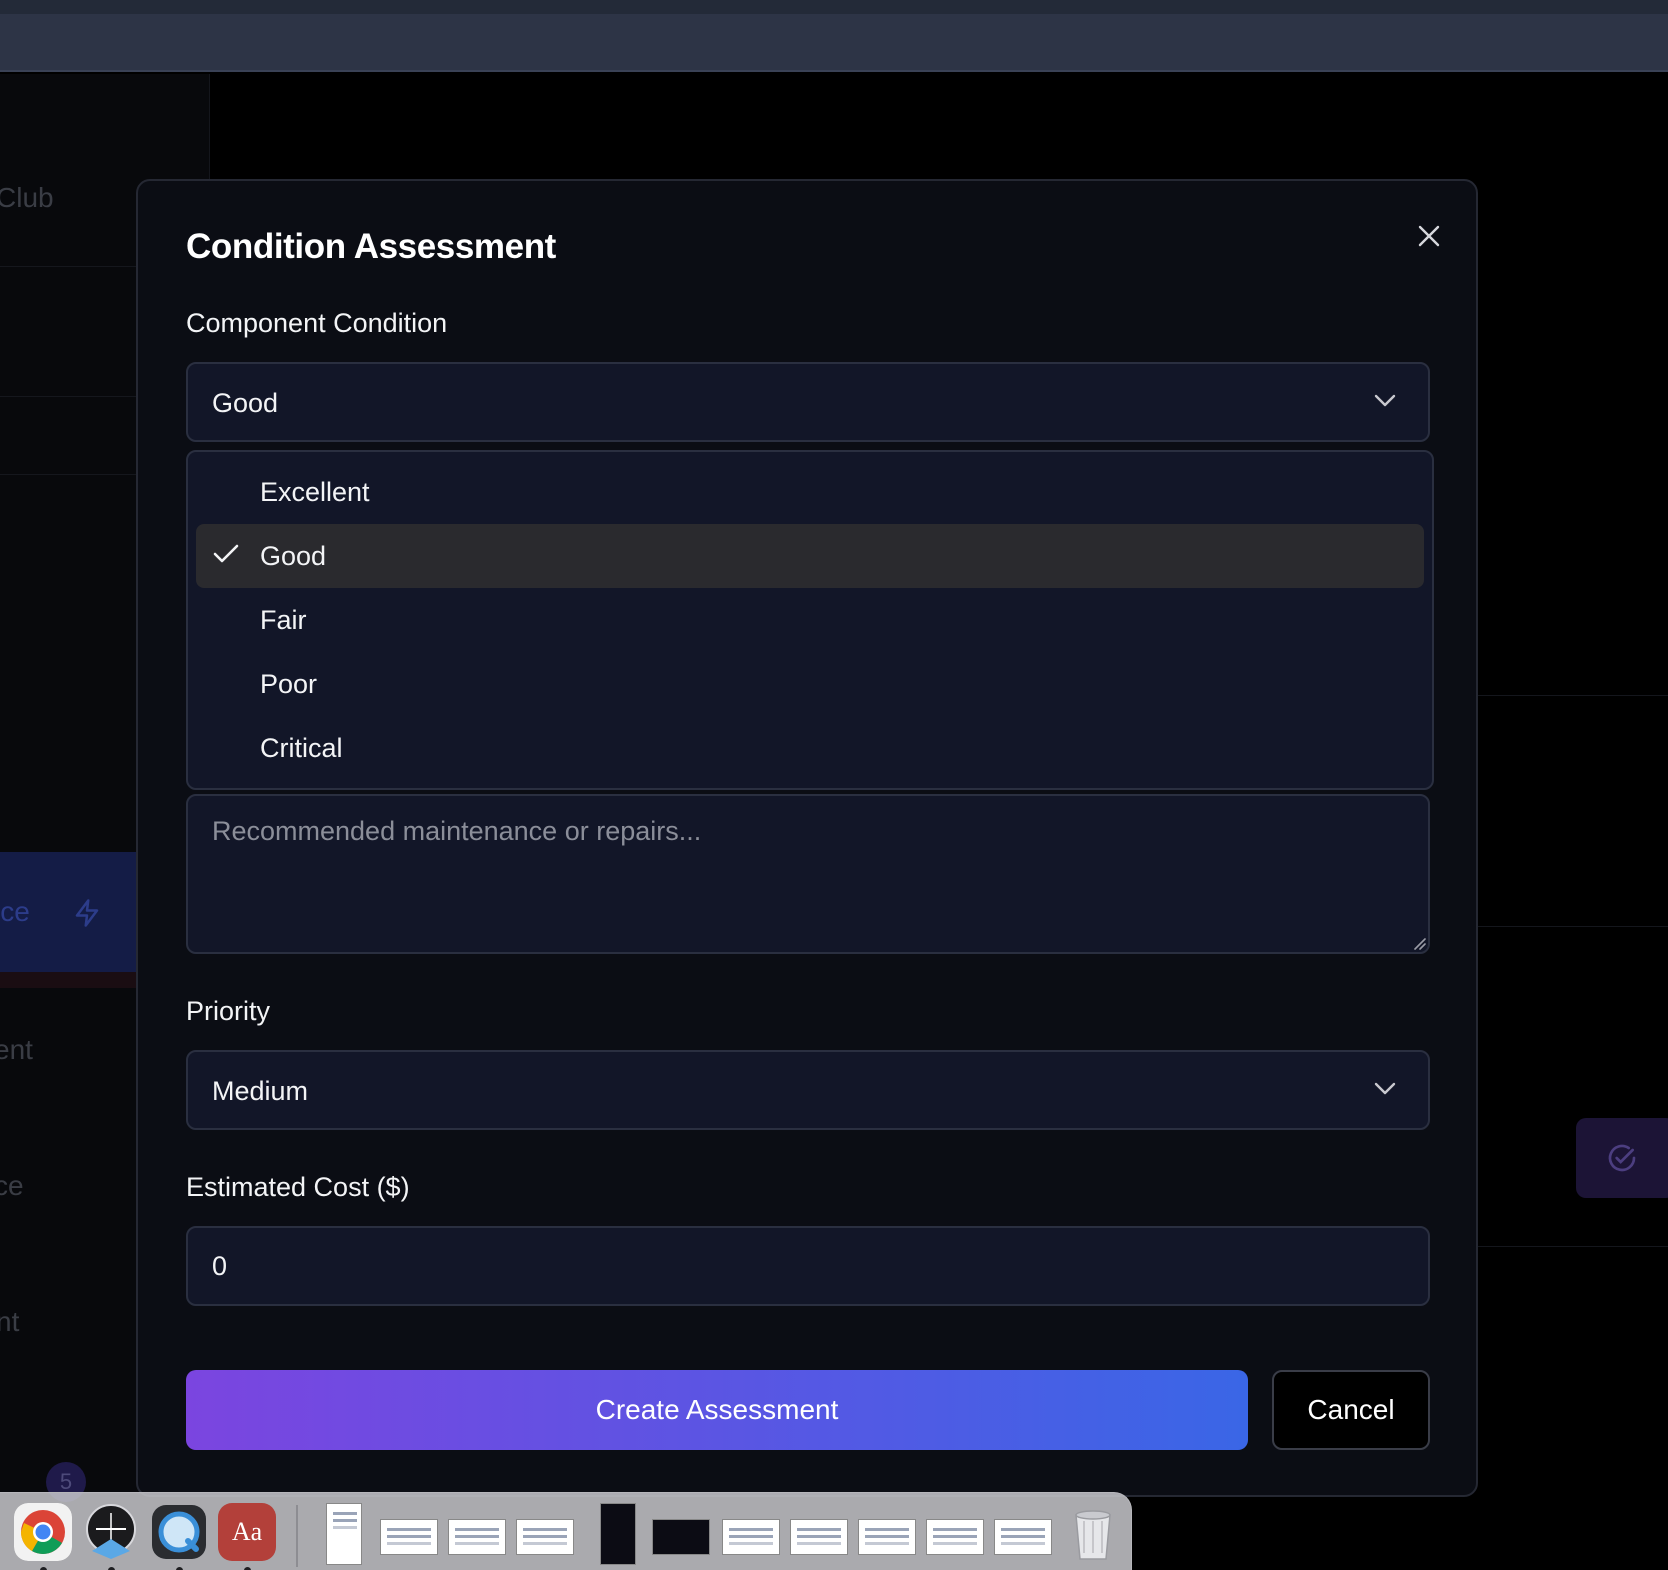 This screenshot has height=1570, width=1668. What do you see at coordinates (111, 1532) in the screenshot?
I see `instruments-icon` at bounding box center [111, 1532].